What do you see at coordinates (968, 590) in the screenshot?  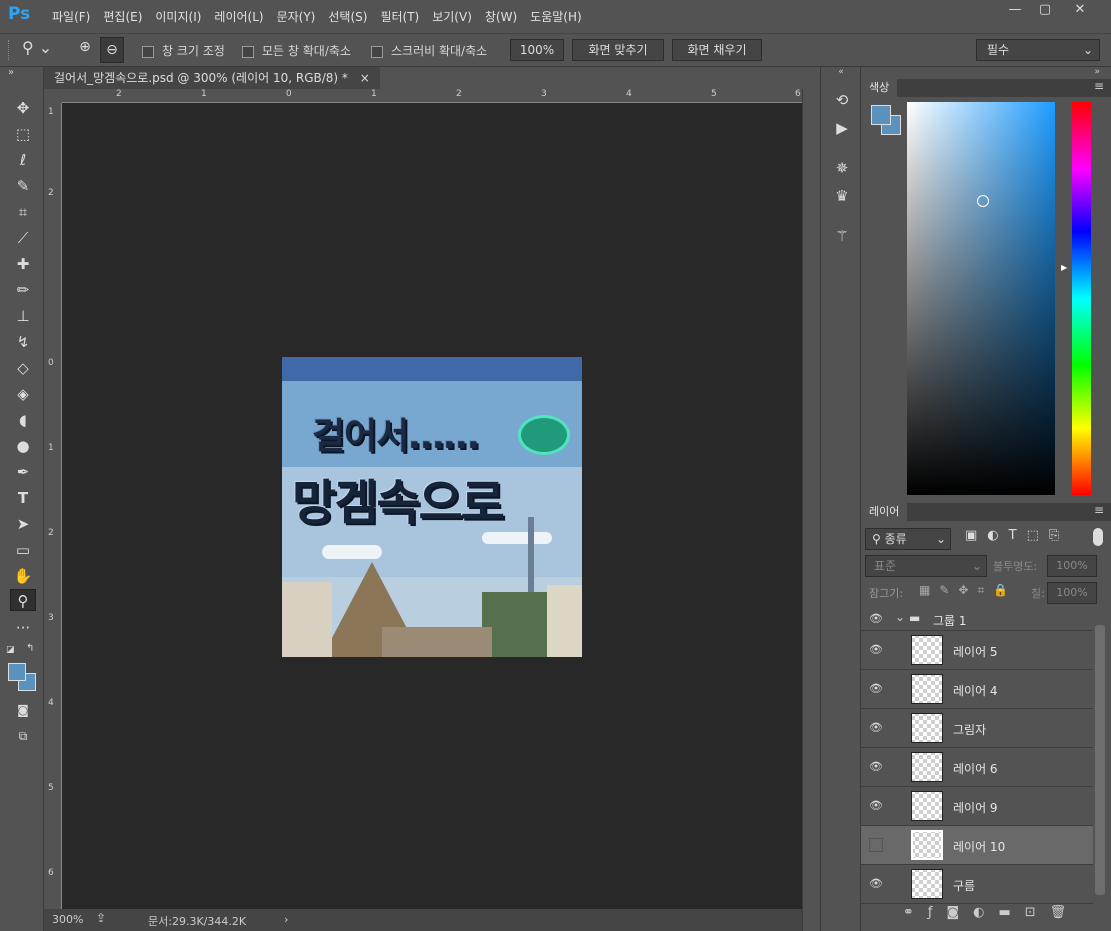 I see `lock-icons: ▦✎✥⌗🔒` at bounding box center [968, 590].